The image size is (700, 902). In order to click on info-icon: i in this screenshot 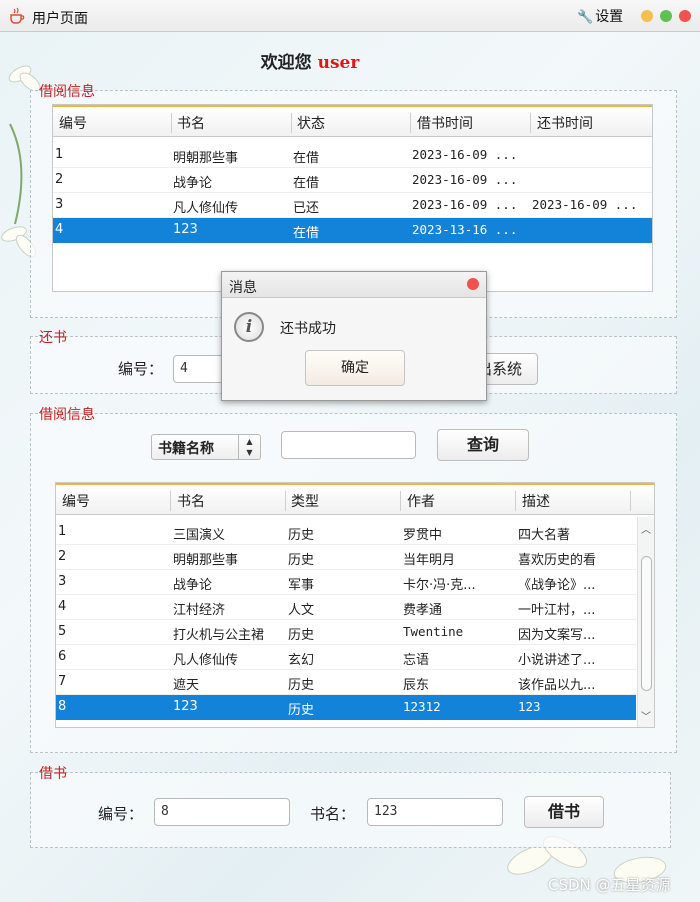, I will do `click(249, 327)`.